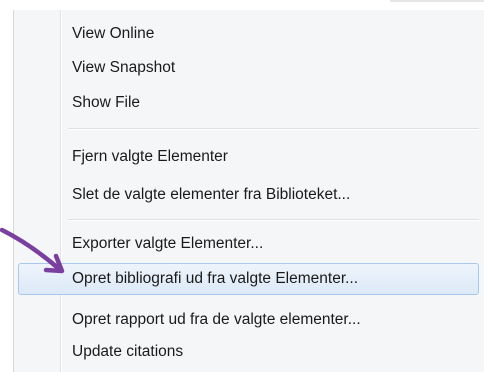 This screenshot has height=372, width=484. Describe the element at coordinates (437, 1) in the screenshot. I see `window-edge-line` at that location.